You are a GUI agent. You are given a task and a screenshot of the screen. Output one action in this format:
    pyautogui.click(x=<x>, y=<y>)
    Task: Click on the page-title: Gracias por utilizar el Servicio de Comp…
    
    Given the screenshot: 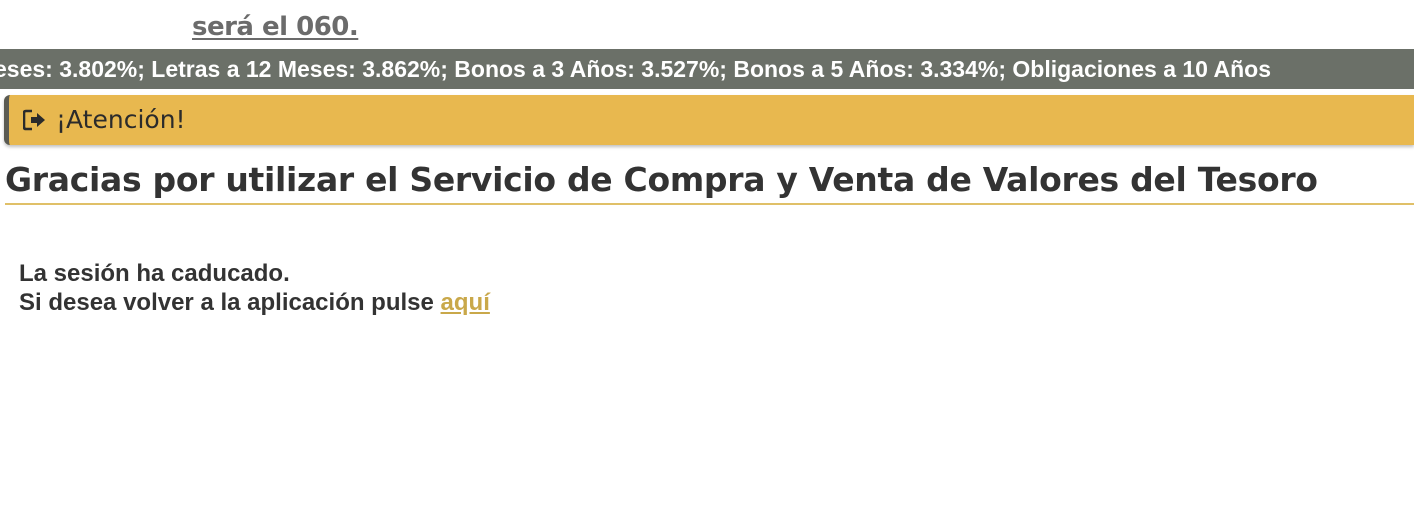 What is the action you would take?
    pyautogui.click(x=709, y=182)
    